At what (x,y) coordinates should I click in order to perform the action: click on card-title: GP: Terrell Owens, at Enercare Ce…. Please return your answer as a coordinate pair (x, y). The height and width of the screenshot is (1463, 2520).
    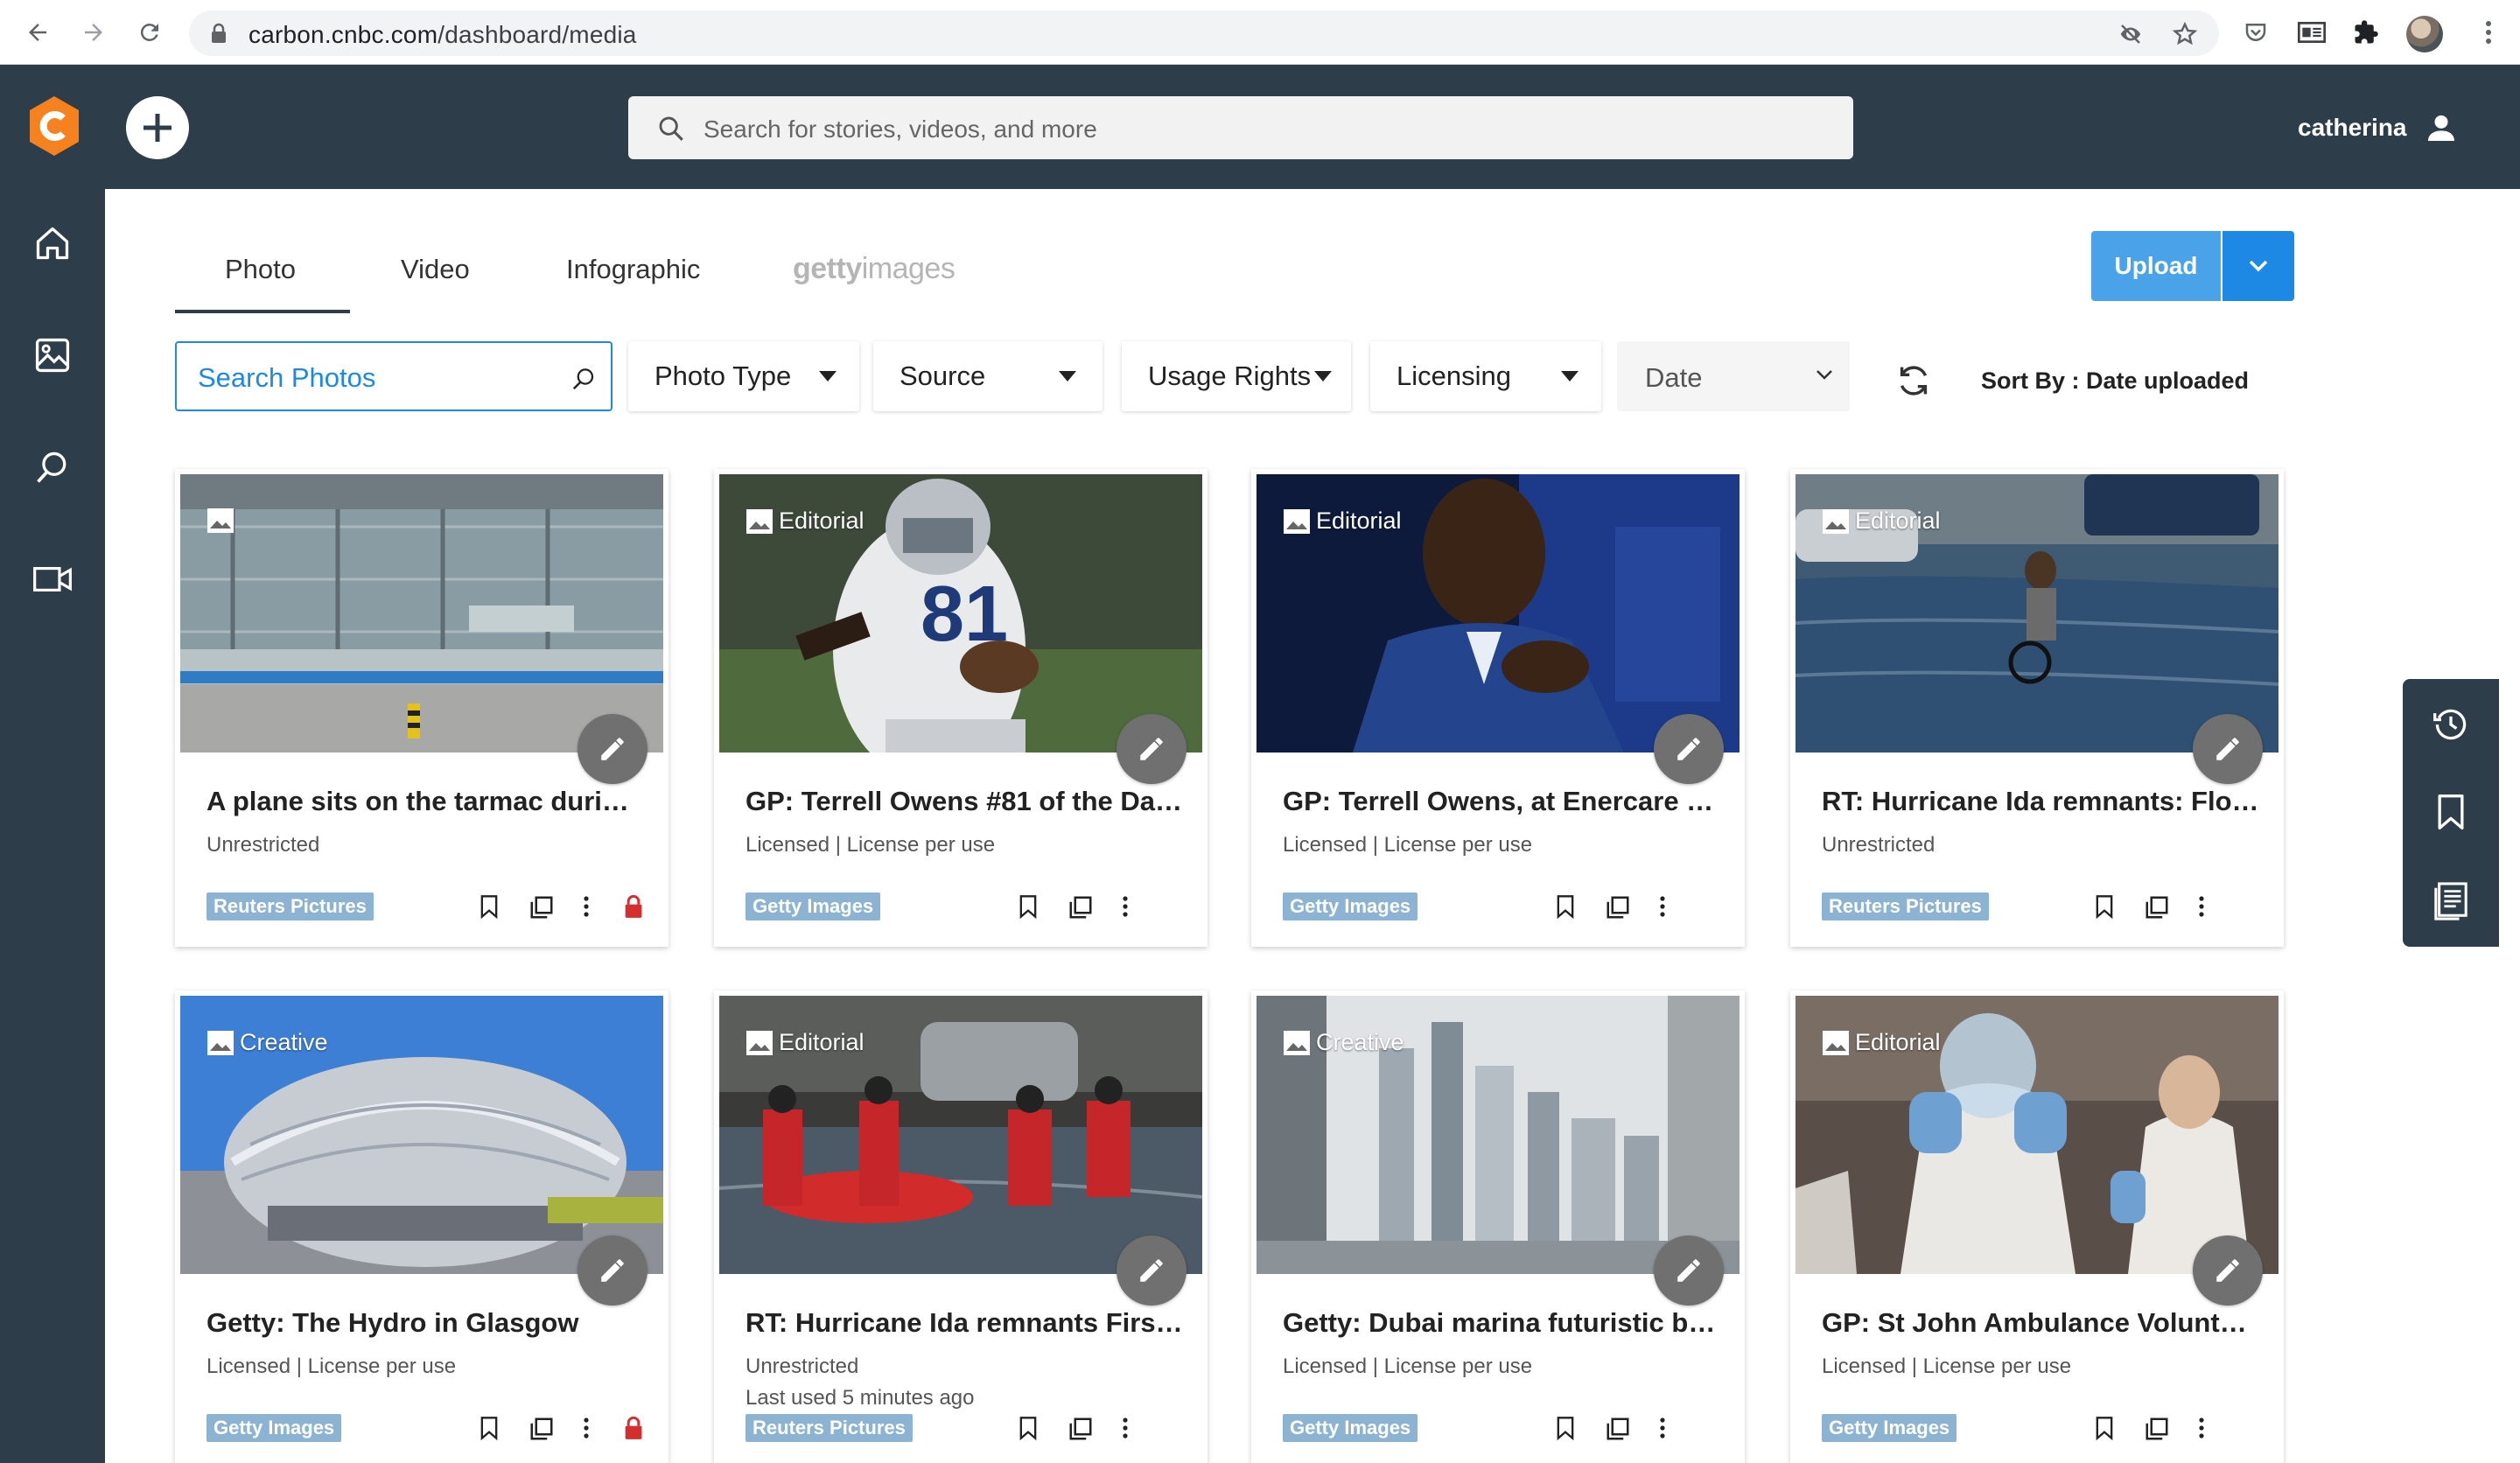
    Looking at the image, I should click on (1501, 801).